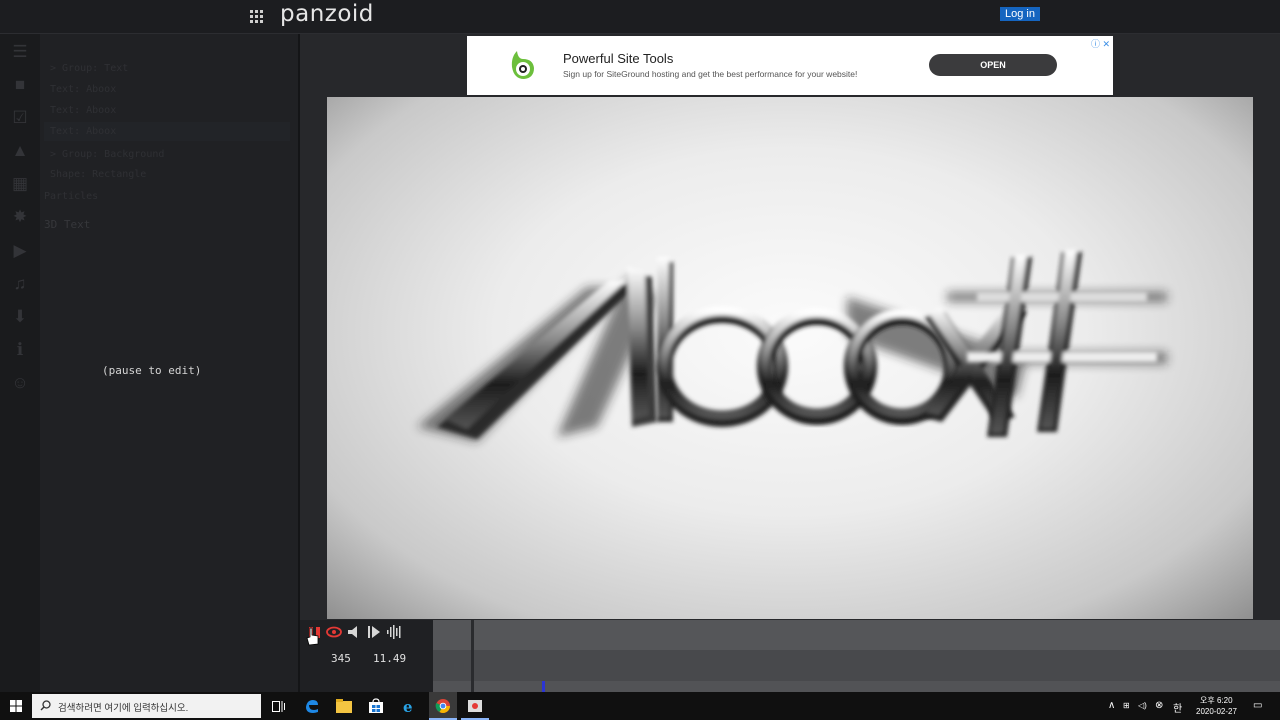 The height and width of the screenshot is (720, 1280). I want to click on svg-text: e, so click(408, 706).